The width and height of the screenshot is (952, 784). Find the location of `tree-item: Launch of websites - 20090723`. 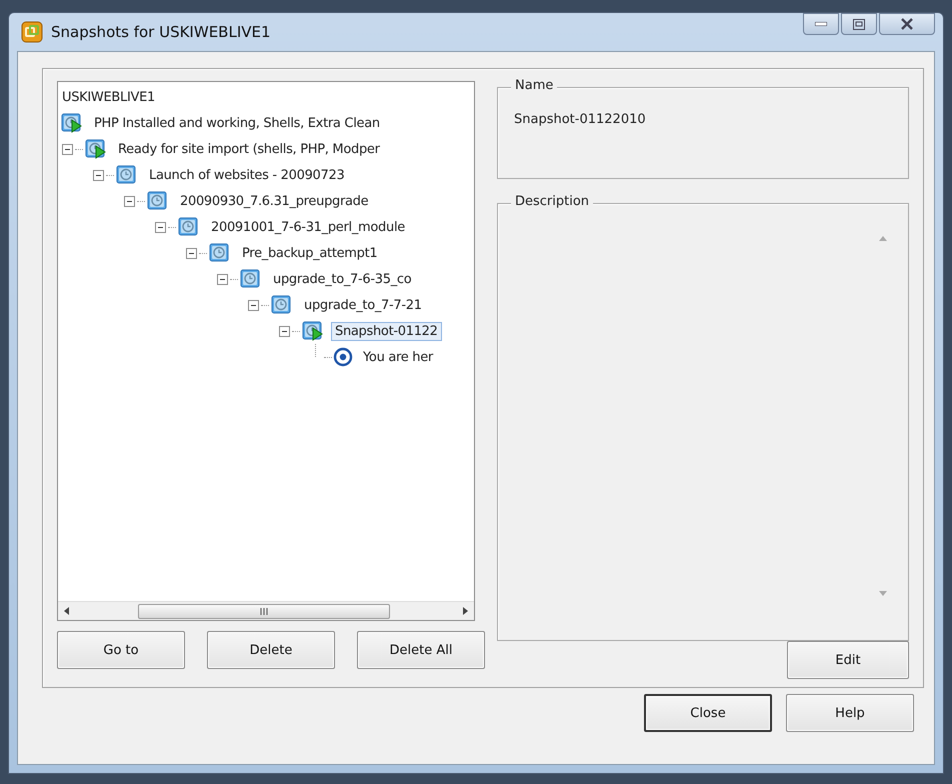

tree-item: Launch of websites - 20090723 is located at coordinates (246, 175).